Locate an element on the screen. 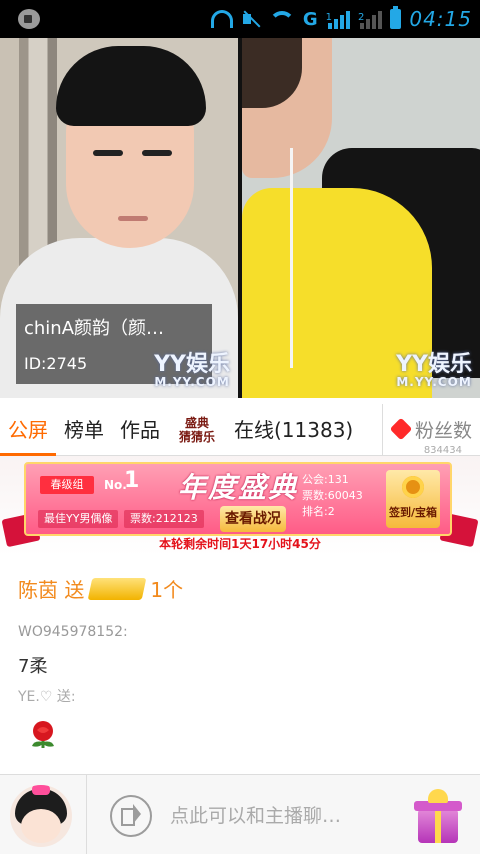 This screenshot has height=854, width=480. yy-watermark-left: YY娱乐 M.YY.COM is located at coordinates (192, 370).